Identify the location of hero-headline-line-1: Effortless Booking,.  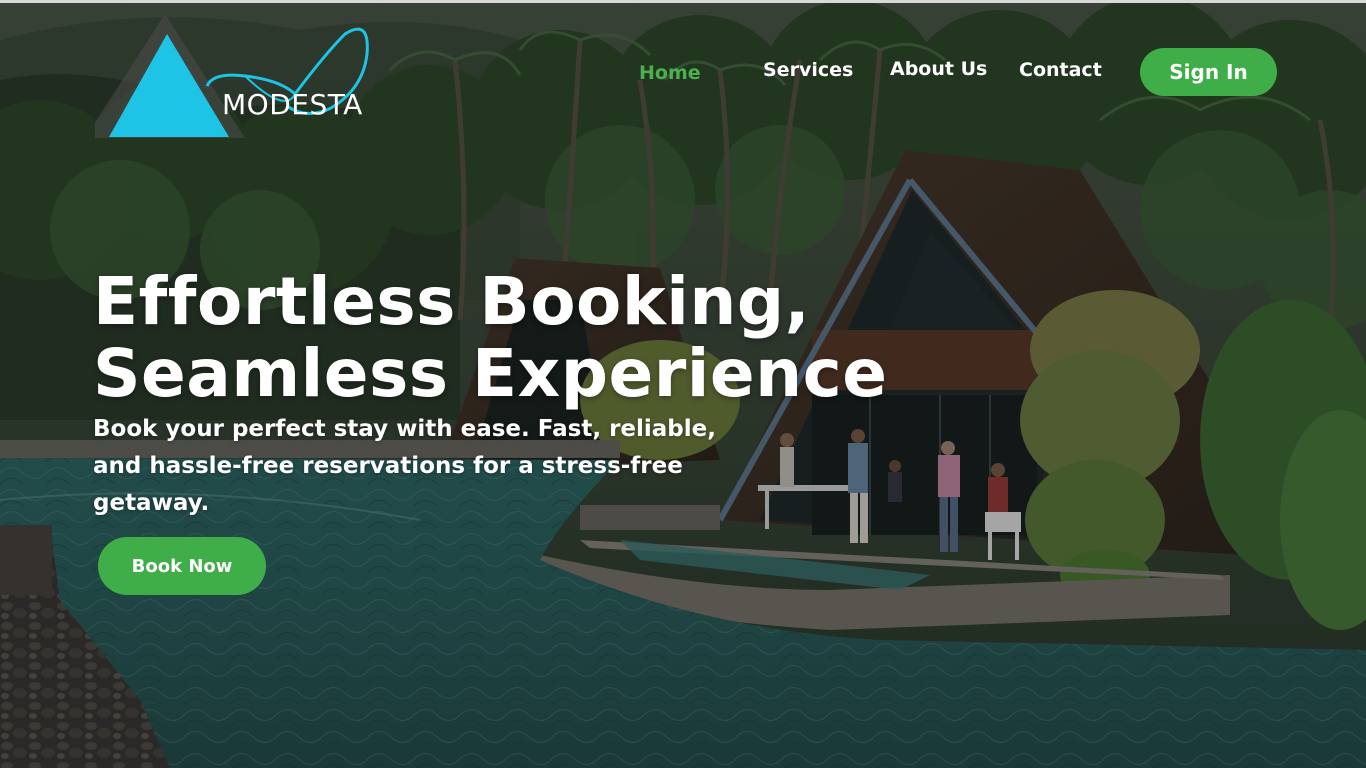
(452, 301).